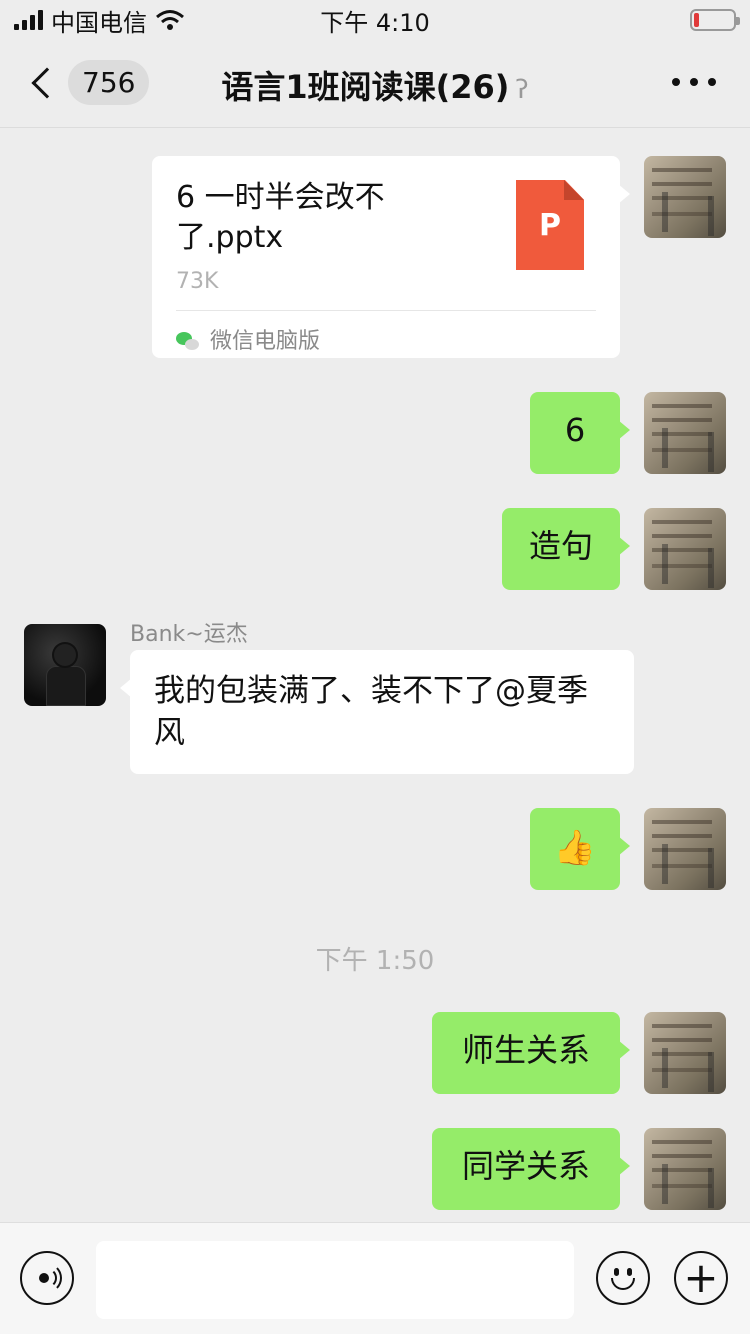 This screenshot has width=750, height=1334. I want to click on status-time: 下午 4:10, so click(375, 22).